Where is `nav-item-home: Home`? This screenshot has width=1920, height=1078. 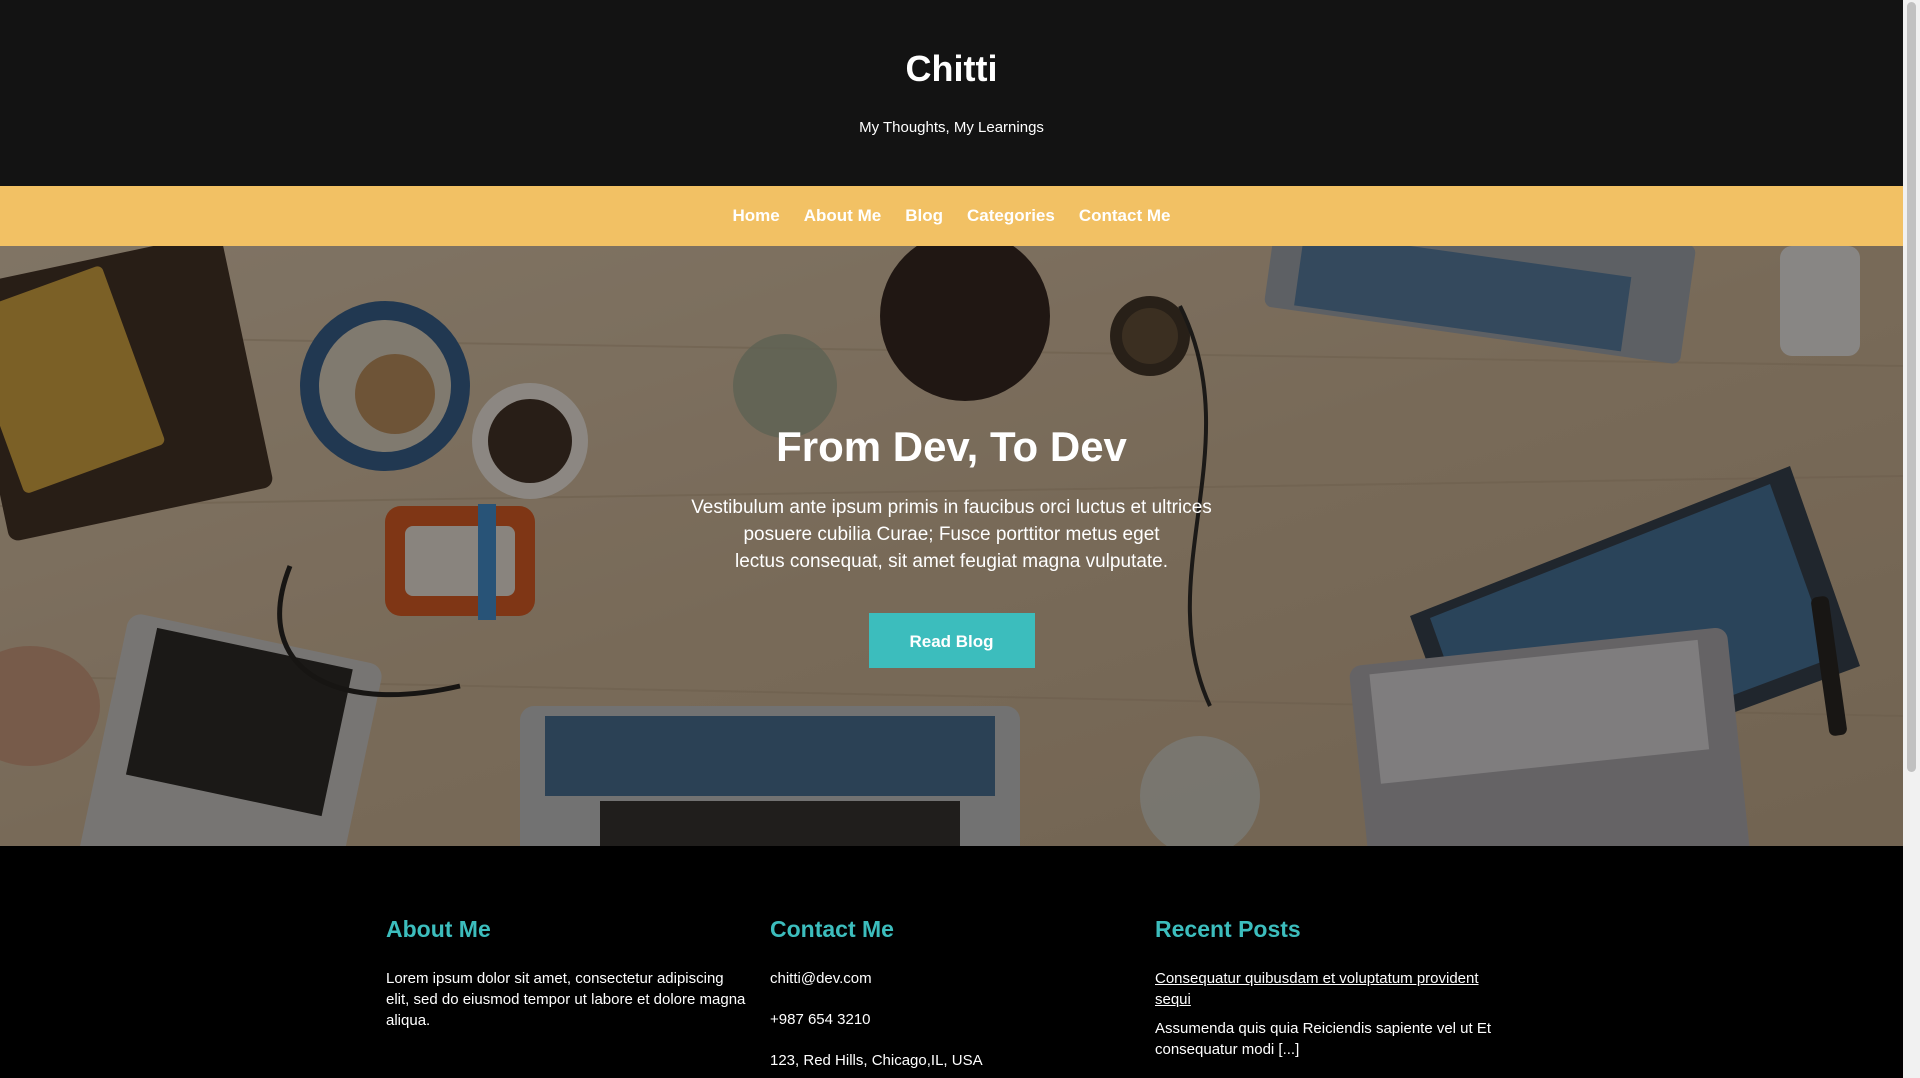
nav-item-home: Home is located at coordinates (756, 216).